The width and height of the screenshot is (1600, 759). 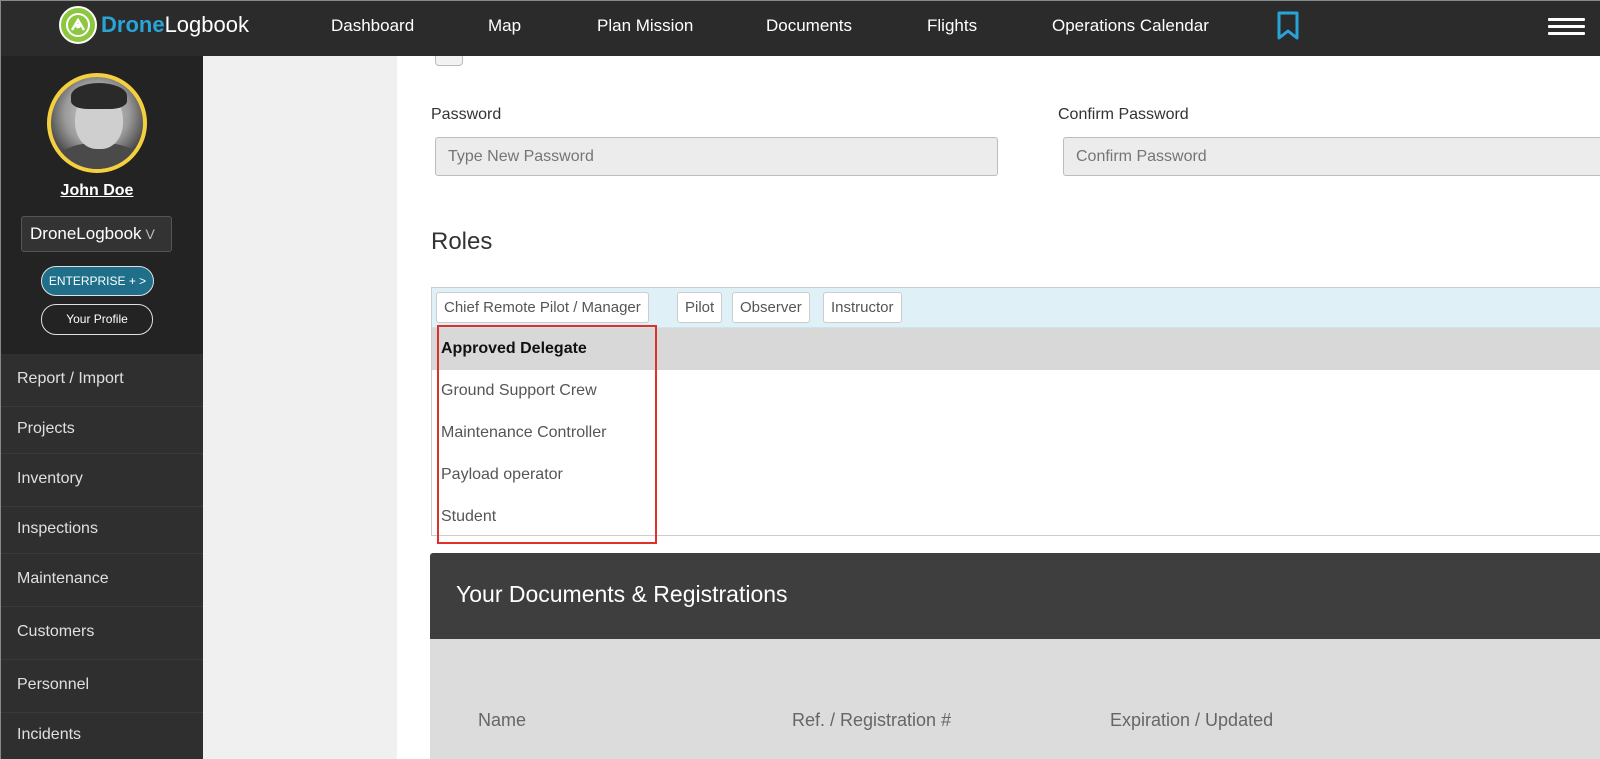 I want to click on content-gutter, so click(x=300, y=407).